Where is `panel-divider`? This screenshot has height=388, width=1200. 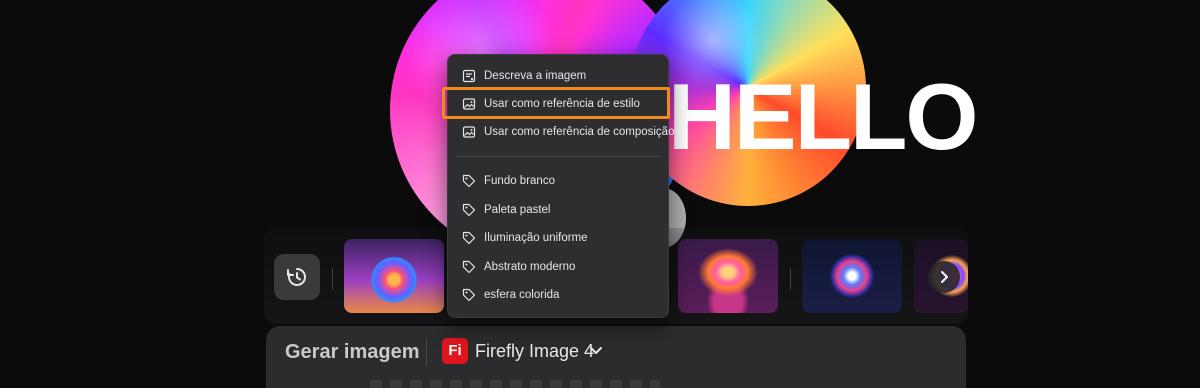
panel-divider is located at coordinates (426, 352).